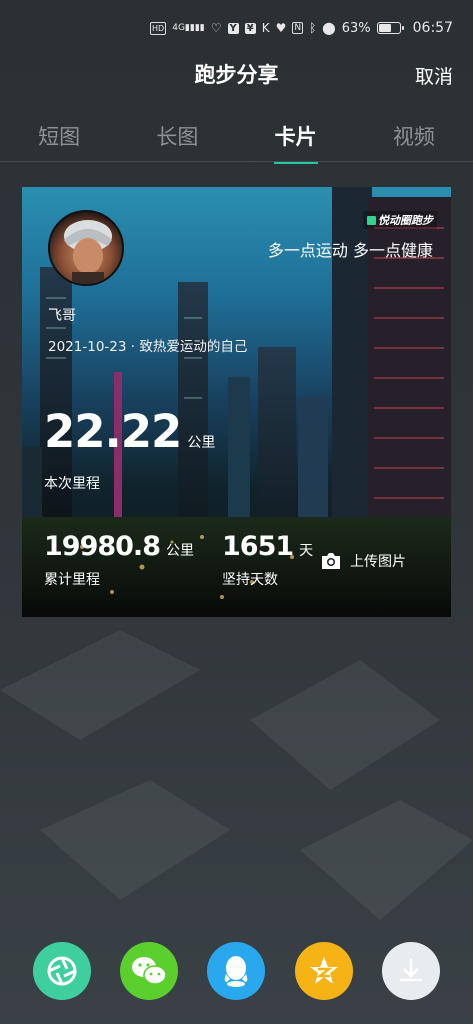  I want to click on wechat-icon, so click(149, 971).